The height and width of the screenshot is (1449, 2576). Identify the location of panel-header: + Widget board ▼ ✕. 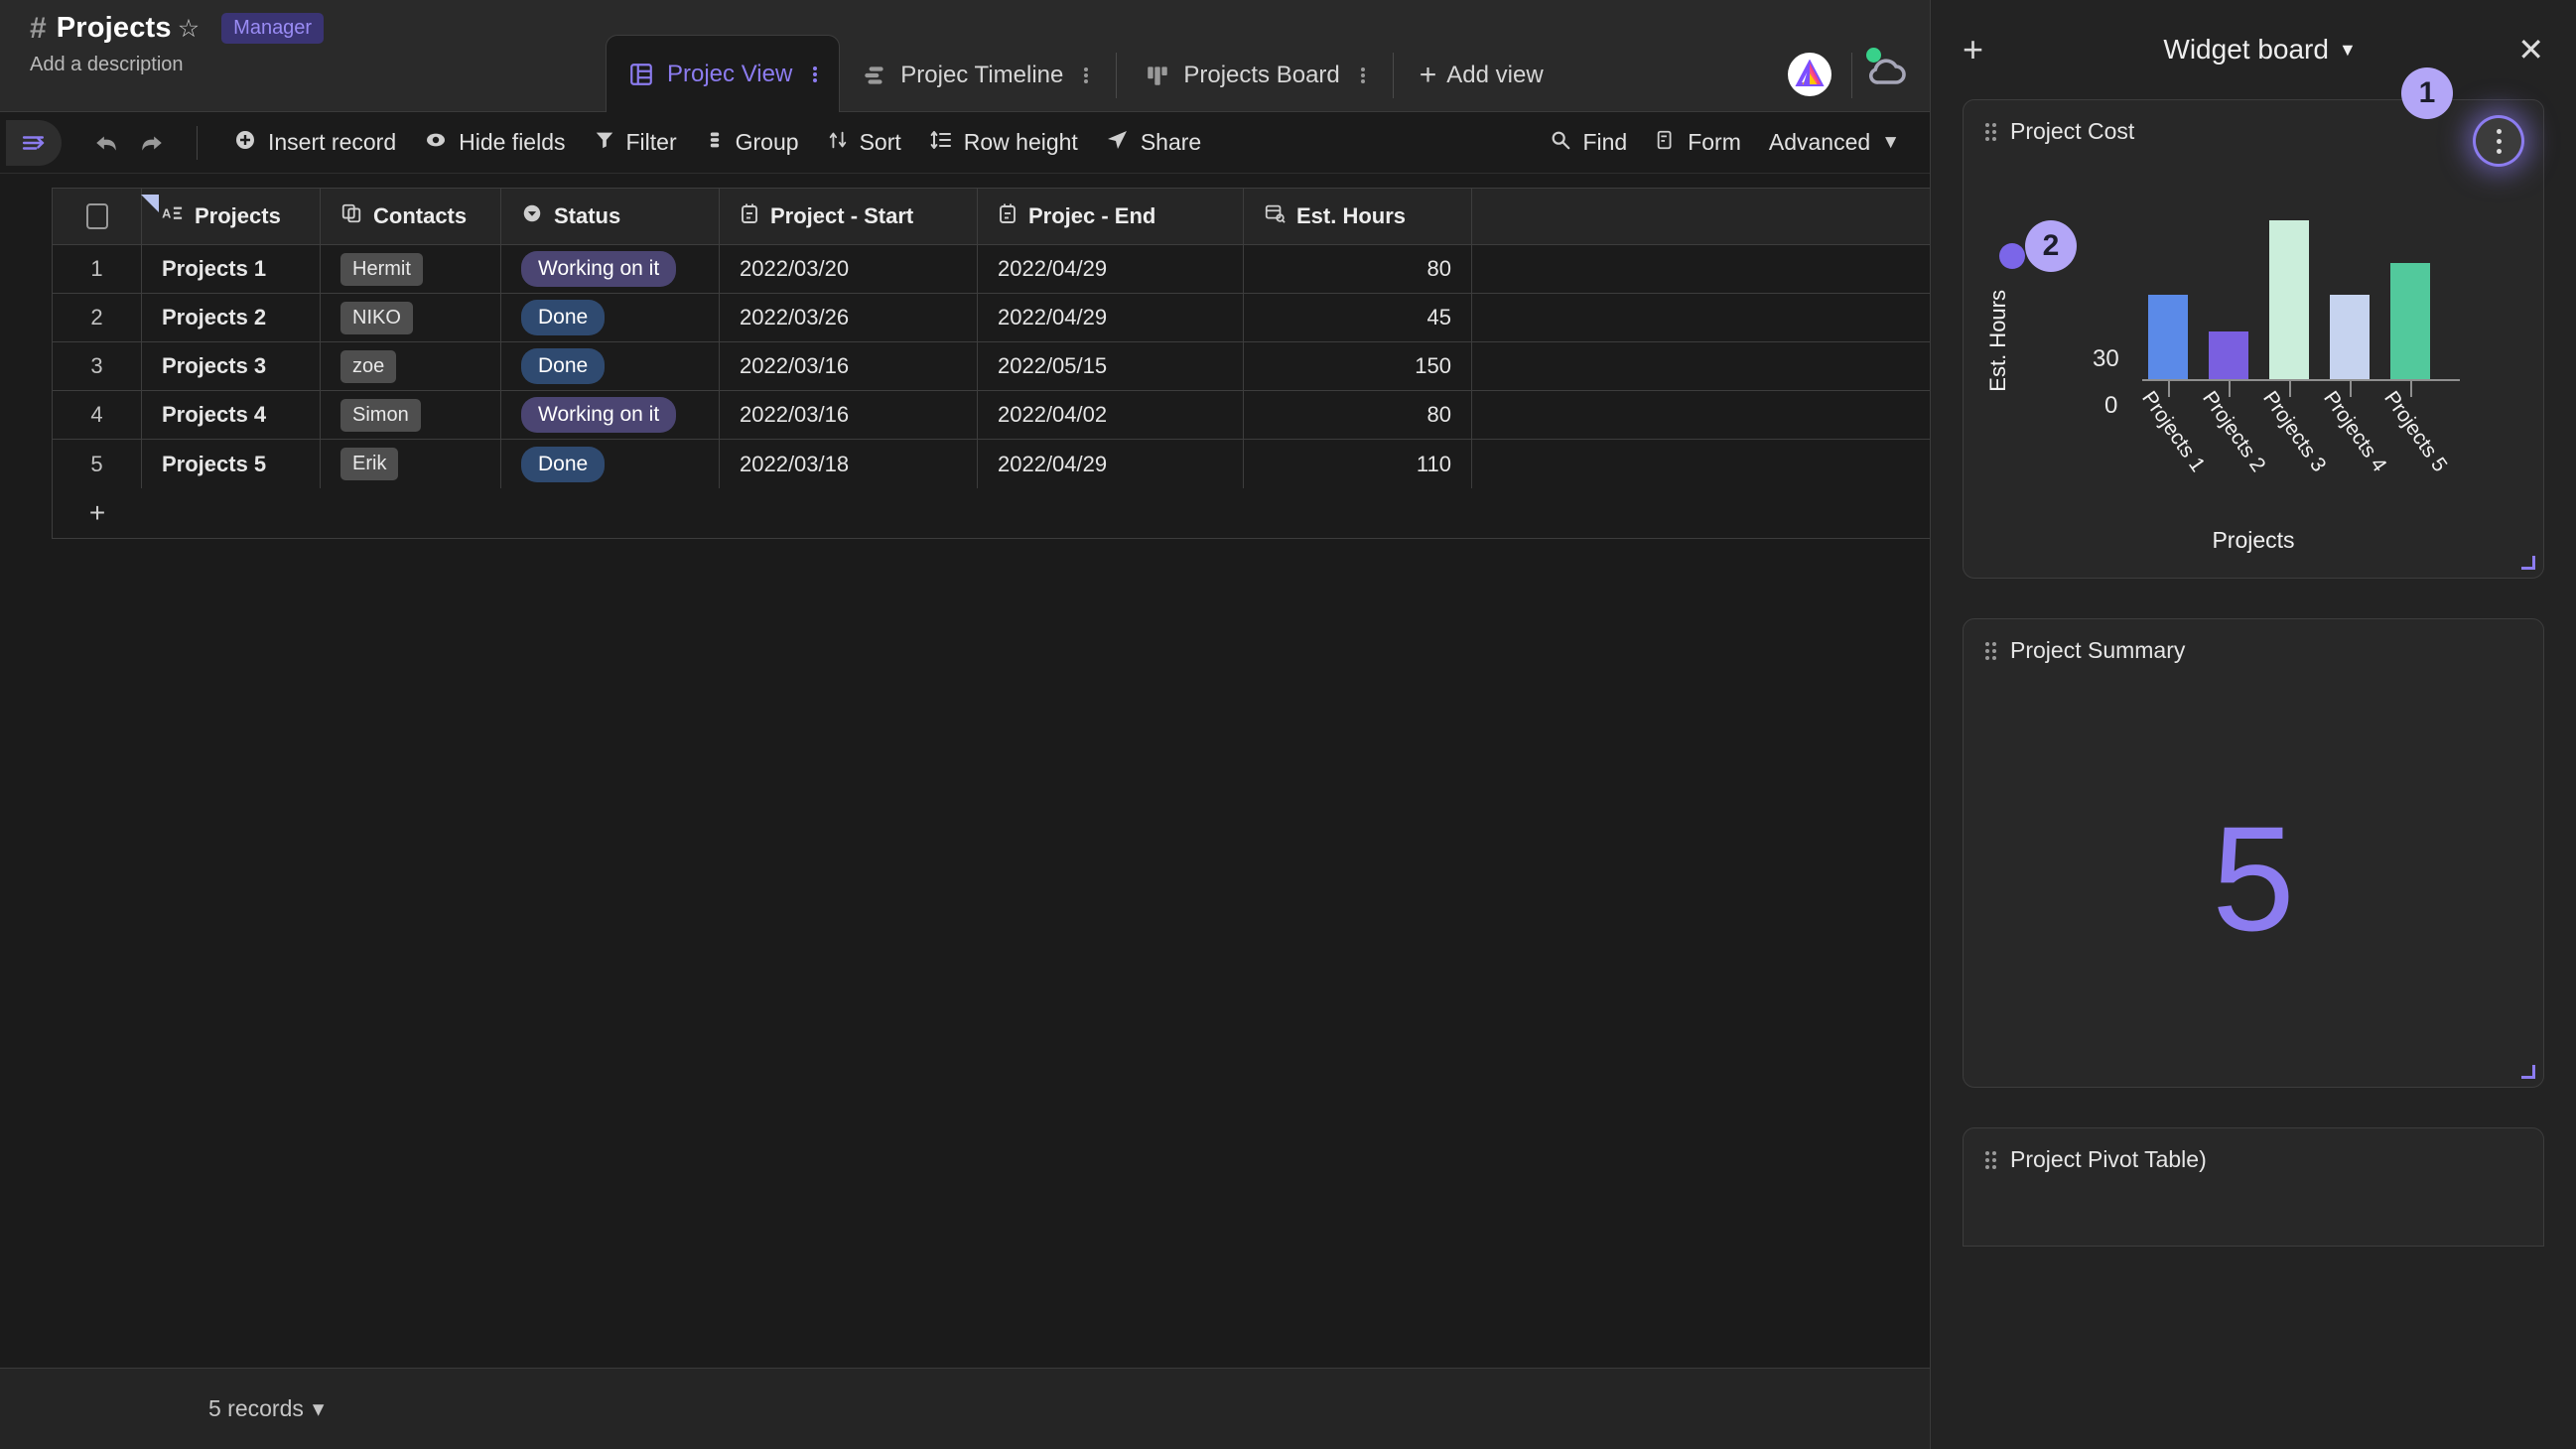
(2253, 49).